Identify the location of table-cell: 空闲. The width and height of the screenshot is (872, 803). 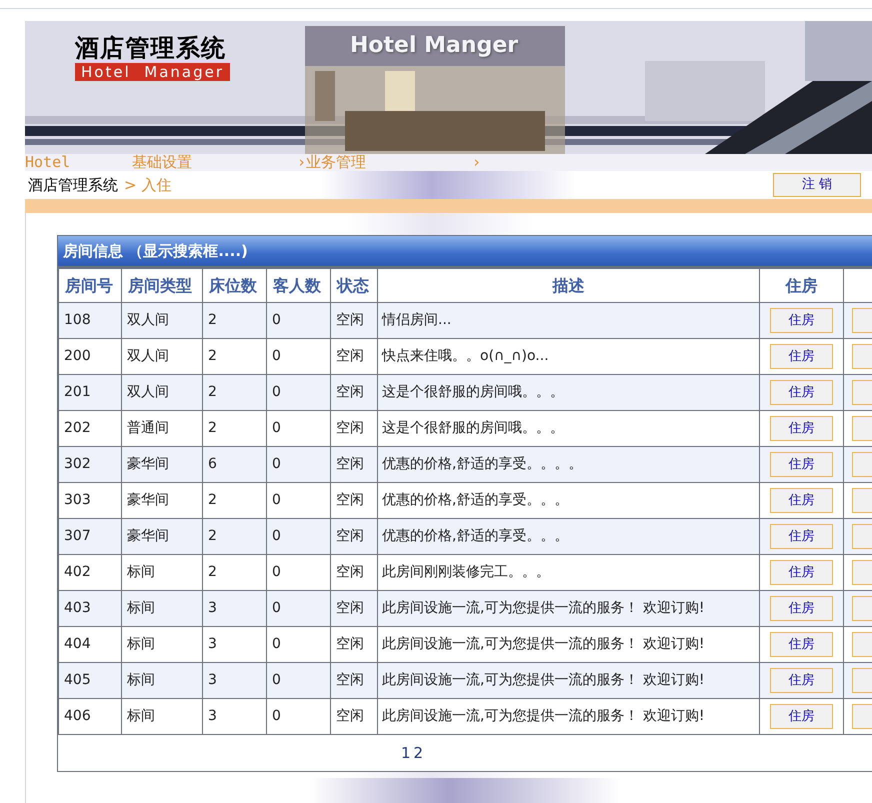
(354, 716).